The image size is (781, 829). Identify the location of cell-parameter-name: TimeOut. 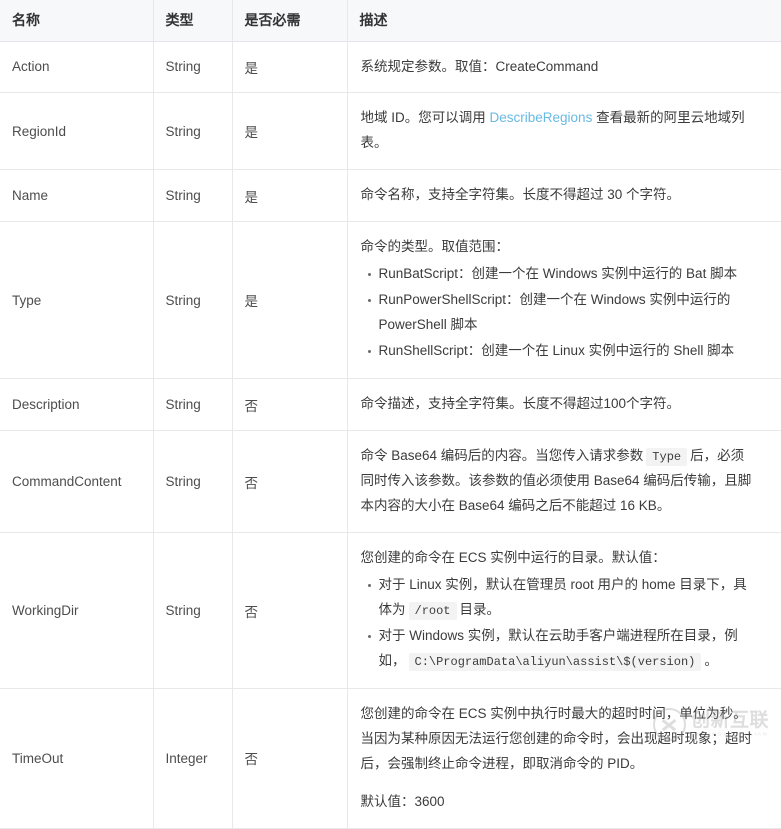
(77, 758).